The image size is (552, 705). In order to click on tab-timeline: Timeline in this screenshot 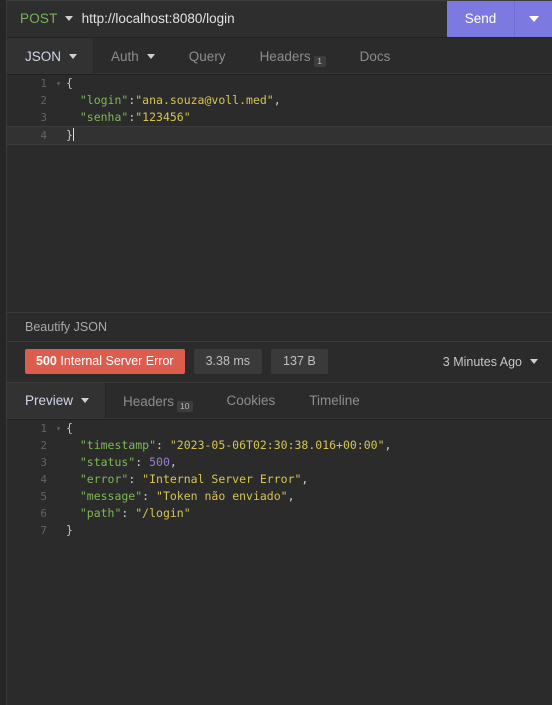, I will do `click(334, 401)`.